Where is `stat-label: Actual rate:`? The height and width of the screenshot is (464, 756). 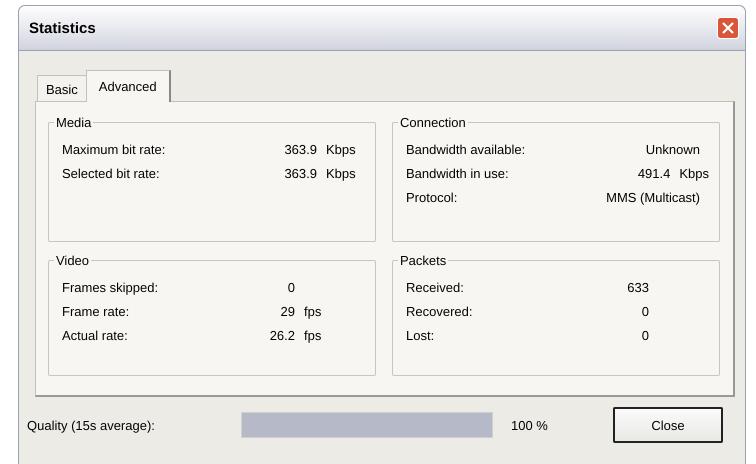 stat-label: Actual rate: is located at coordinates (95, 335).